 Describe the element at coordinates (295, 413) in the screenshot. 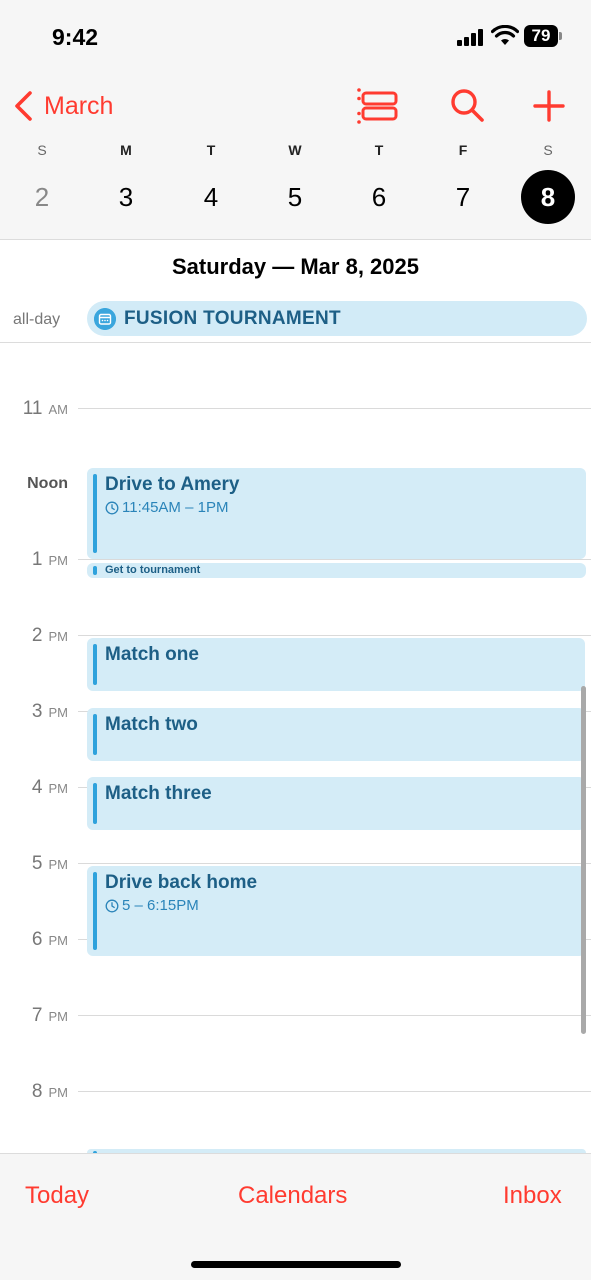

I see `hour-row: 11 AM` at that location.